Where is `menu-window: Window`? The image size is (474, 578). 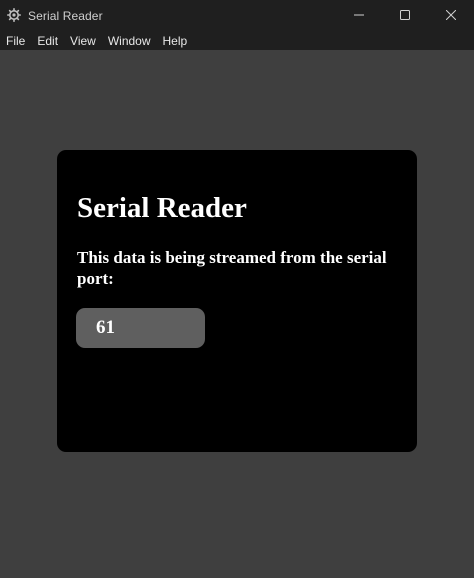 menu-window: Window is located at coordinates (129, 40).